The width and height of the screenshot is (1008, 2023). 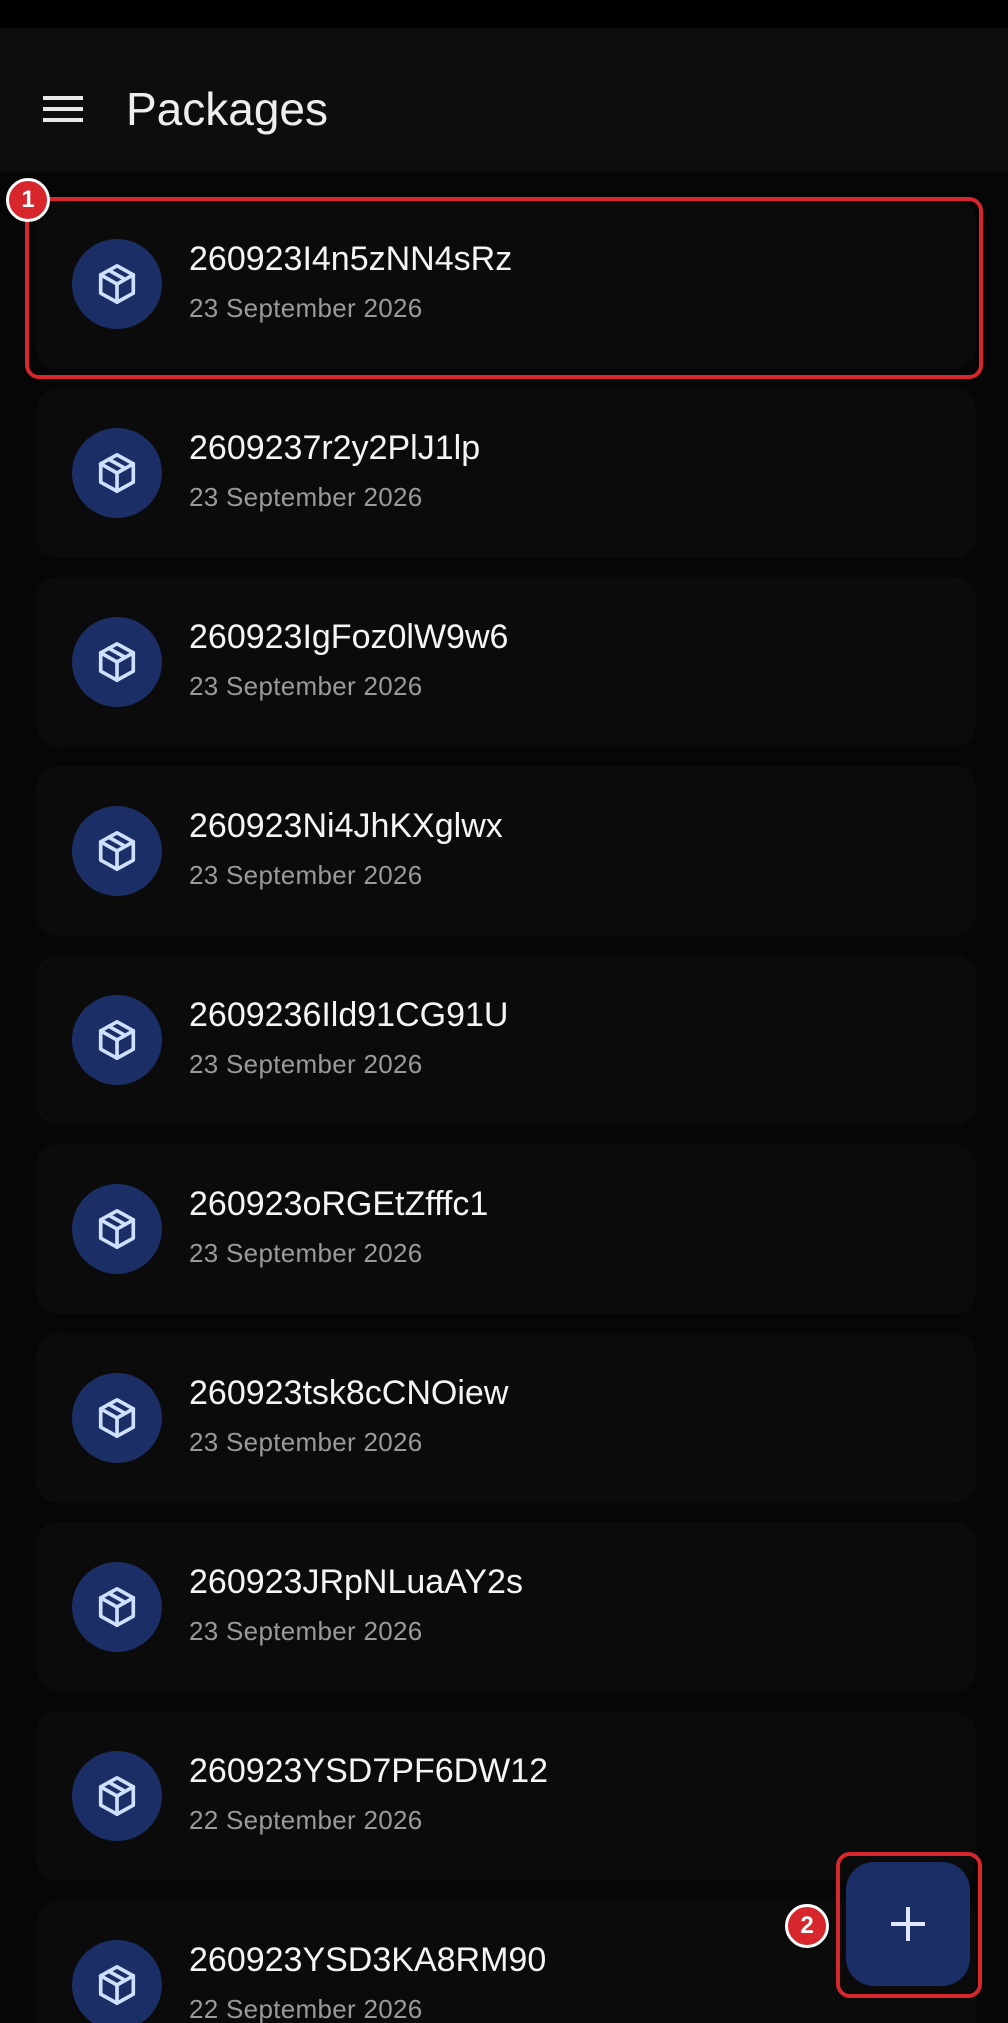 I want to click on package-list-item: 2609237r2y2PlJ1lp 23 September 2026, so click(x=506, y=473).